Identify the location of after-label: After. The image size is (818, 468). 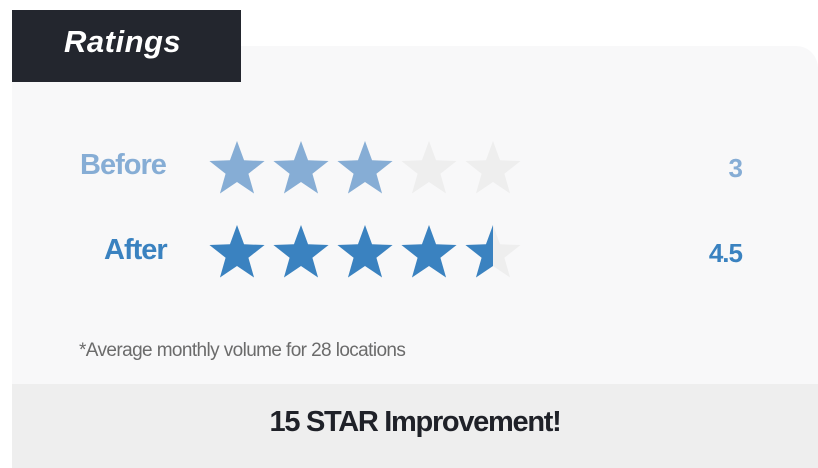
(136, 250).